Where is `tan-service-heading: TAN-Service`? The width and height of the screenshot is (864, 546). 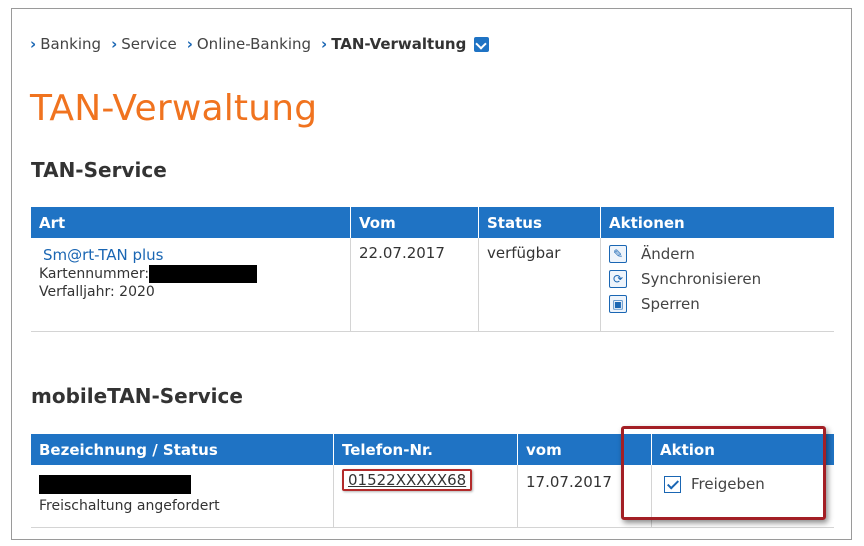
tan-service-heading: TAN-Service is located at coordinates (99, 170).